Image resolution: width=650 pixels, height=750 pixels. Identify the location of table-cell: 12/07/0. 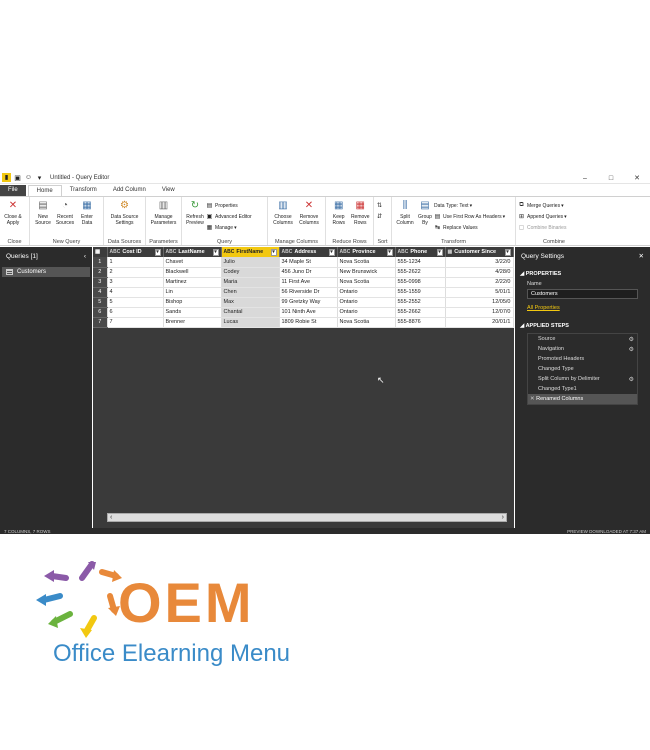
(479, 312).